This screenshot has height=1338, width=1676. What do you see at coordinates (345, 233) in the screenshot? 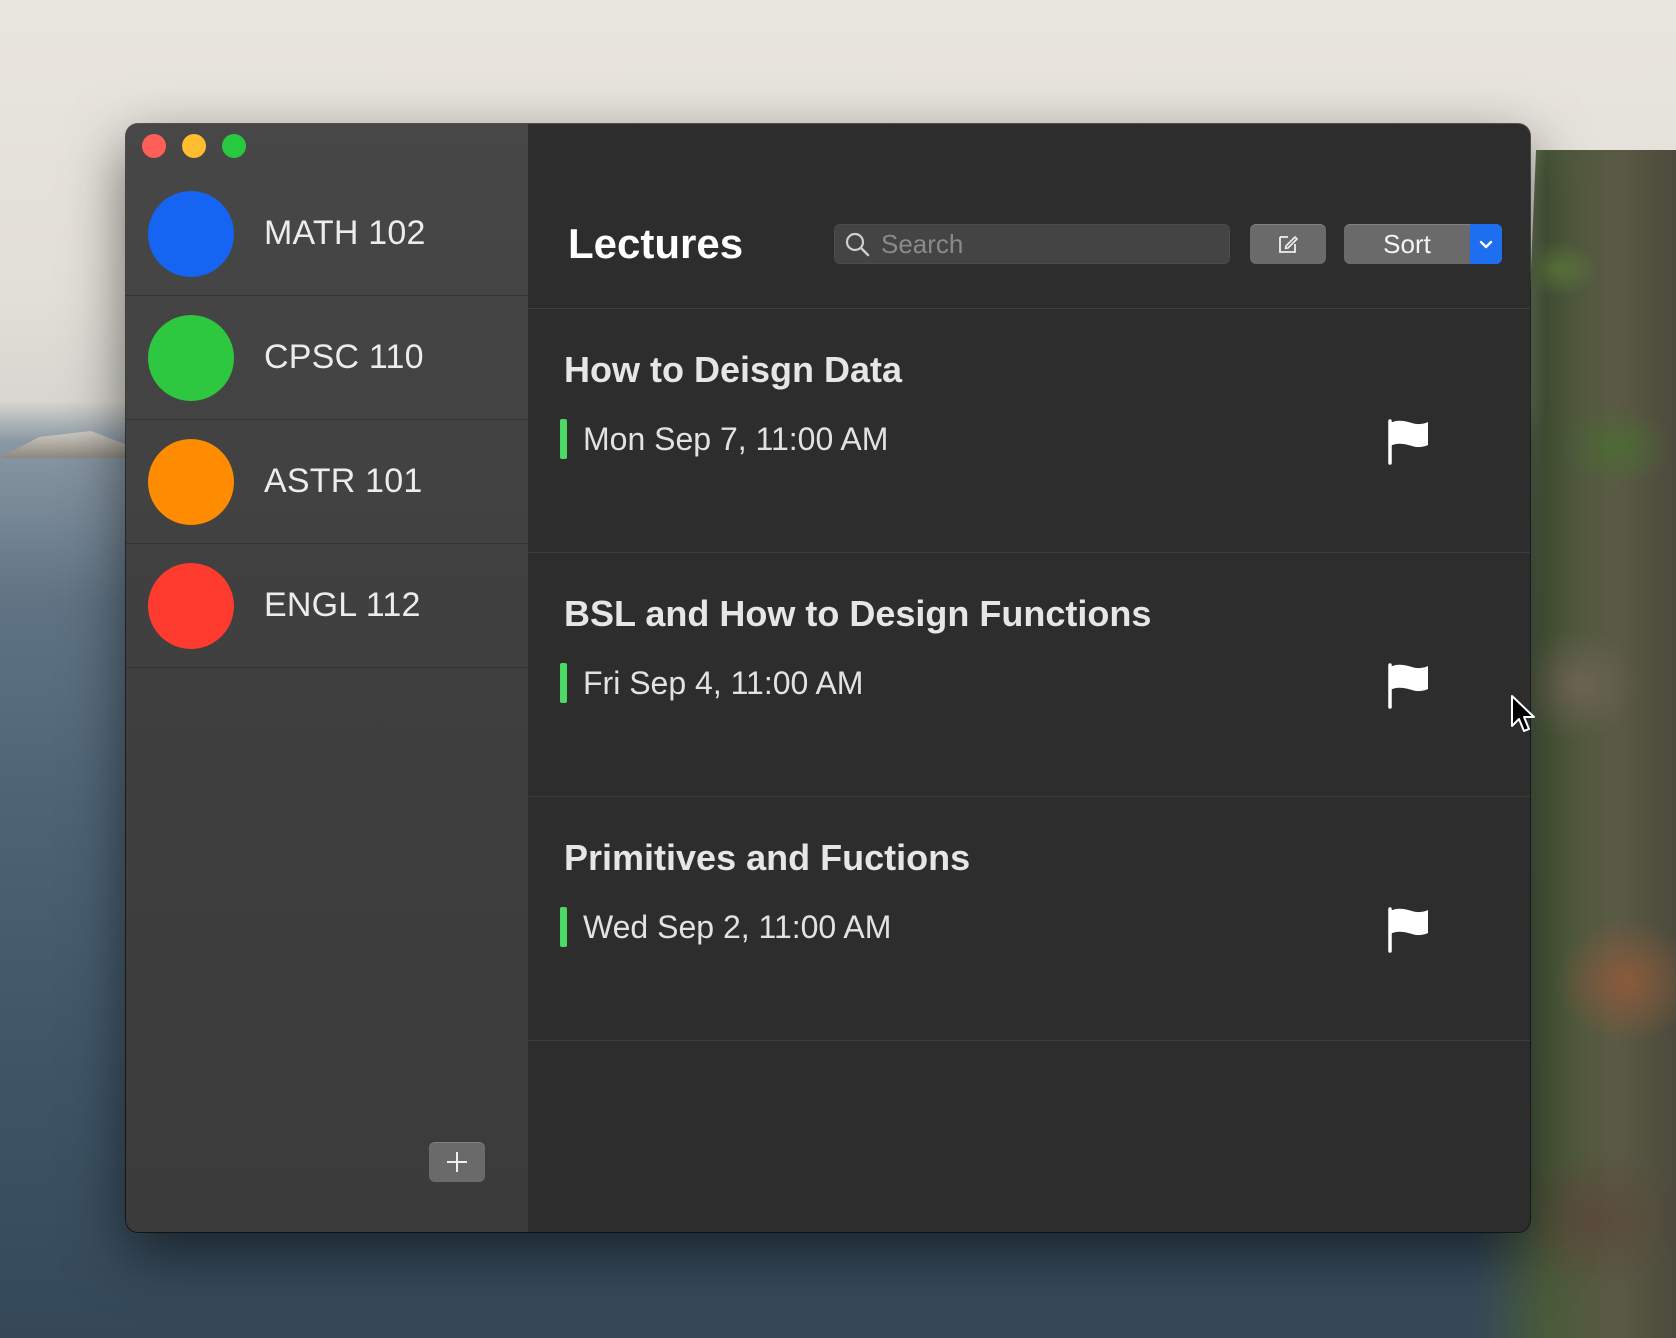
I see `course-label: MATH 102` at bounding box center [345, 233].